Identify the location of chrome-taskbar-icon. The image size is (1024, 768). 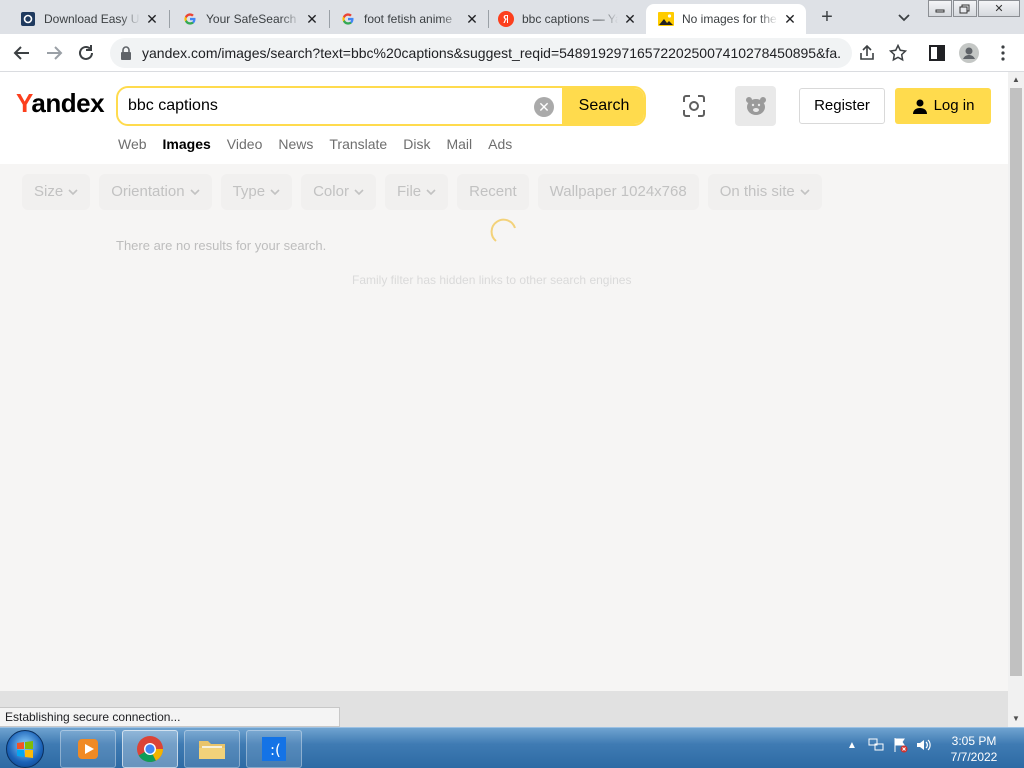
(150, 749).